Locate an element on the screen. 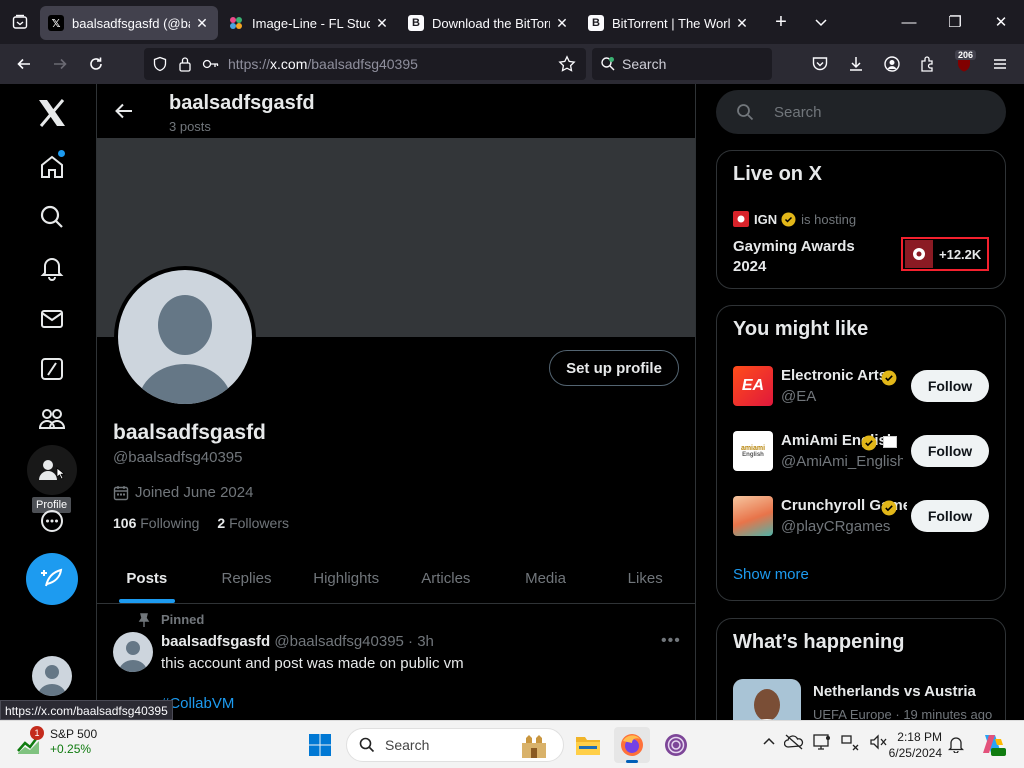 This screenshot has height=768, width=1024. shield-icon is located at coordinates (160, 64).